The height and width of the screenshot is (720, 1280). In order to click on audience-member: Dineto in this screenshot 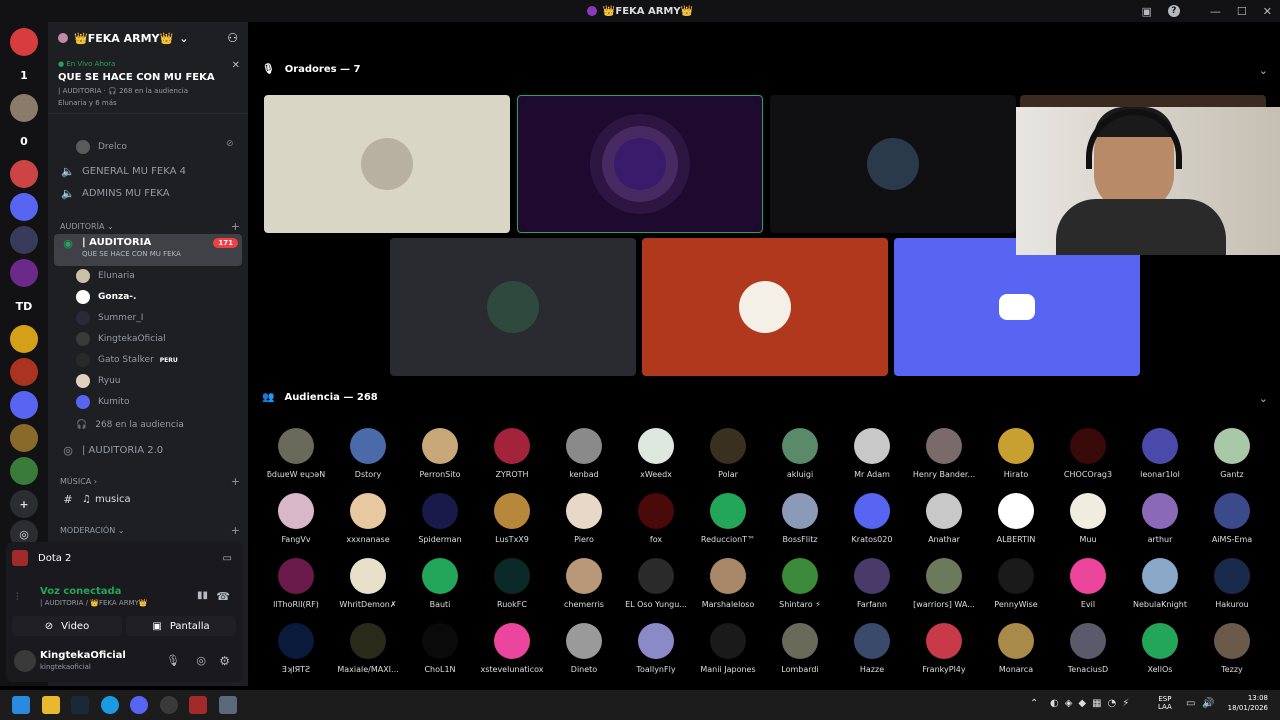, I will do `click(584, 648)`.